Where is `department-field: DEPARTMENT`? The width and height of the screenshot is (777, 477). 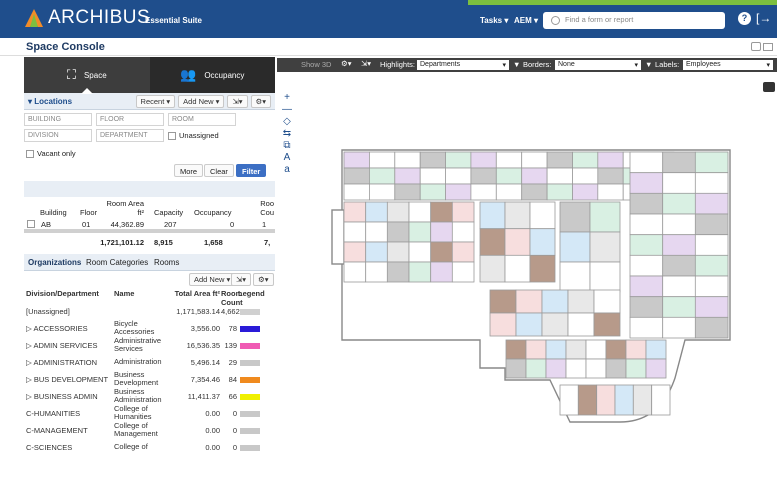
department-field: DEPARTMENT is located at coordinates (130, 135).